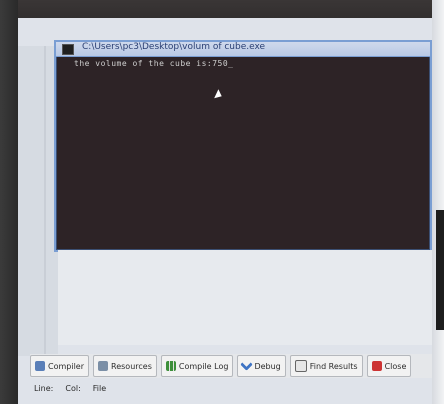 The width and height of the screenshot is (444, 404). I want to click on close-icon, so click(376, 366).